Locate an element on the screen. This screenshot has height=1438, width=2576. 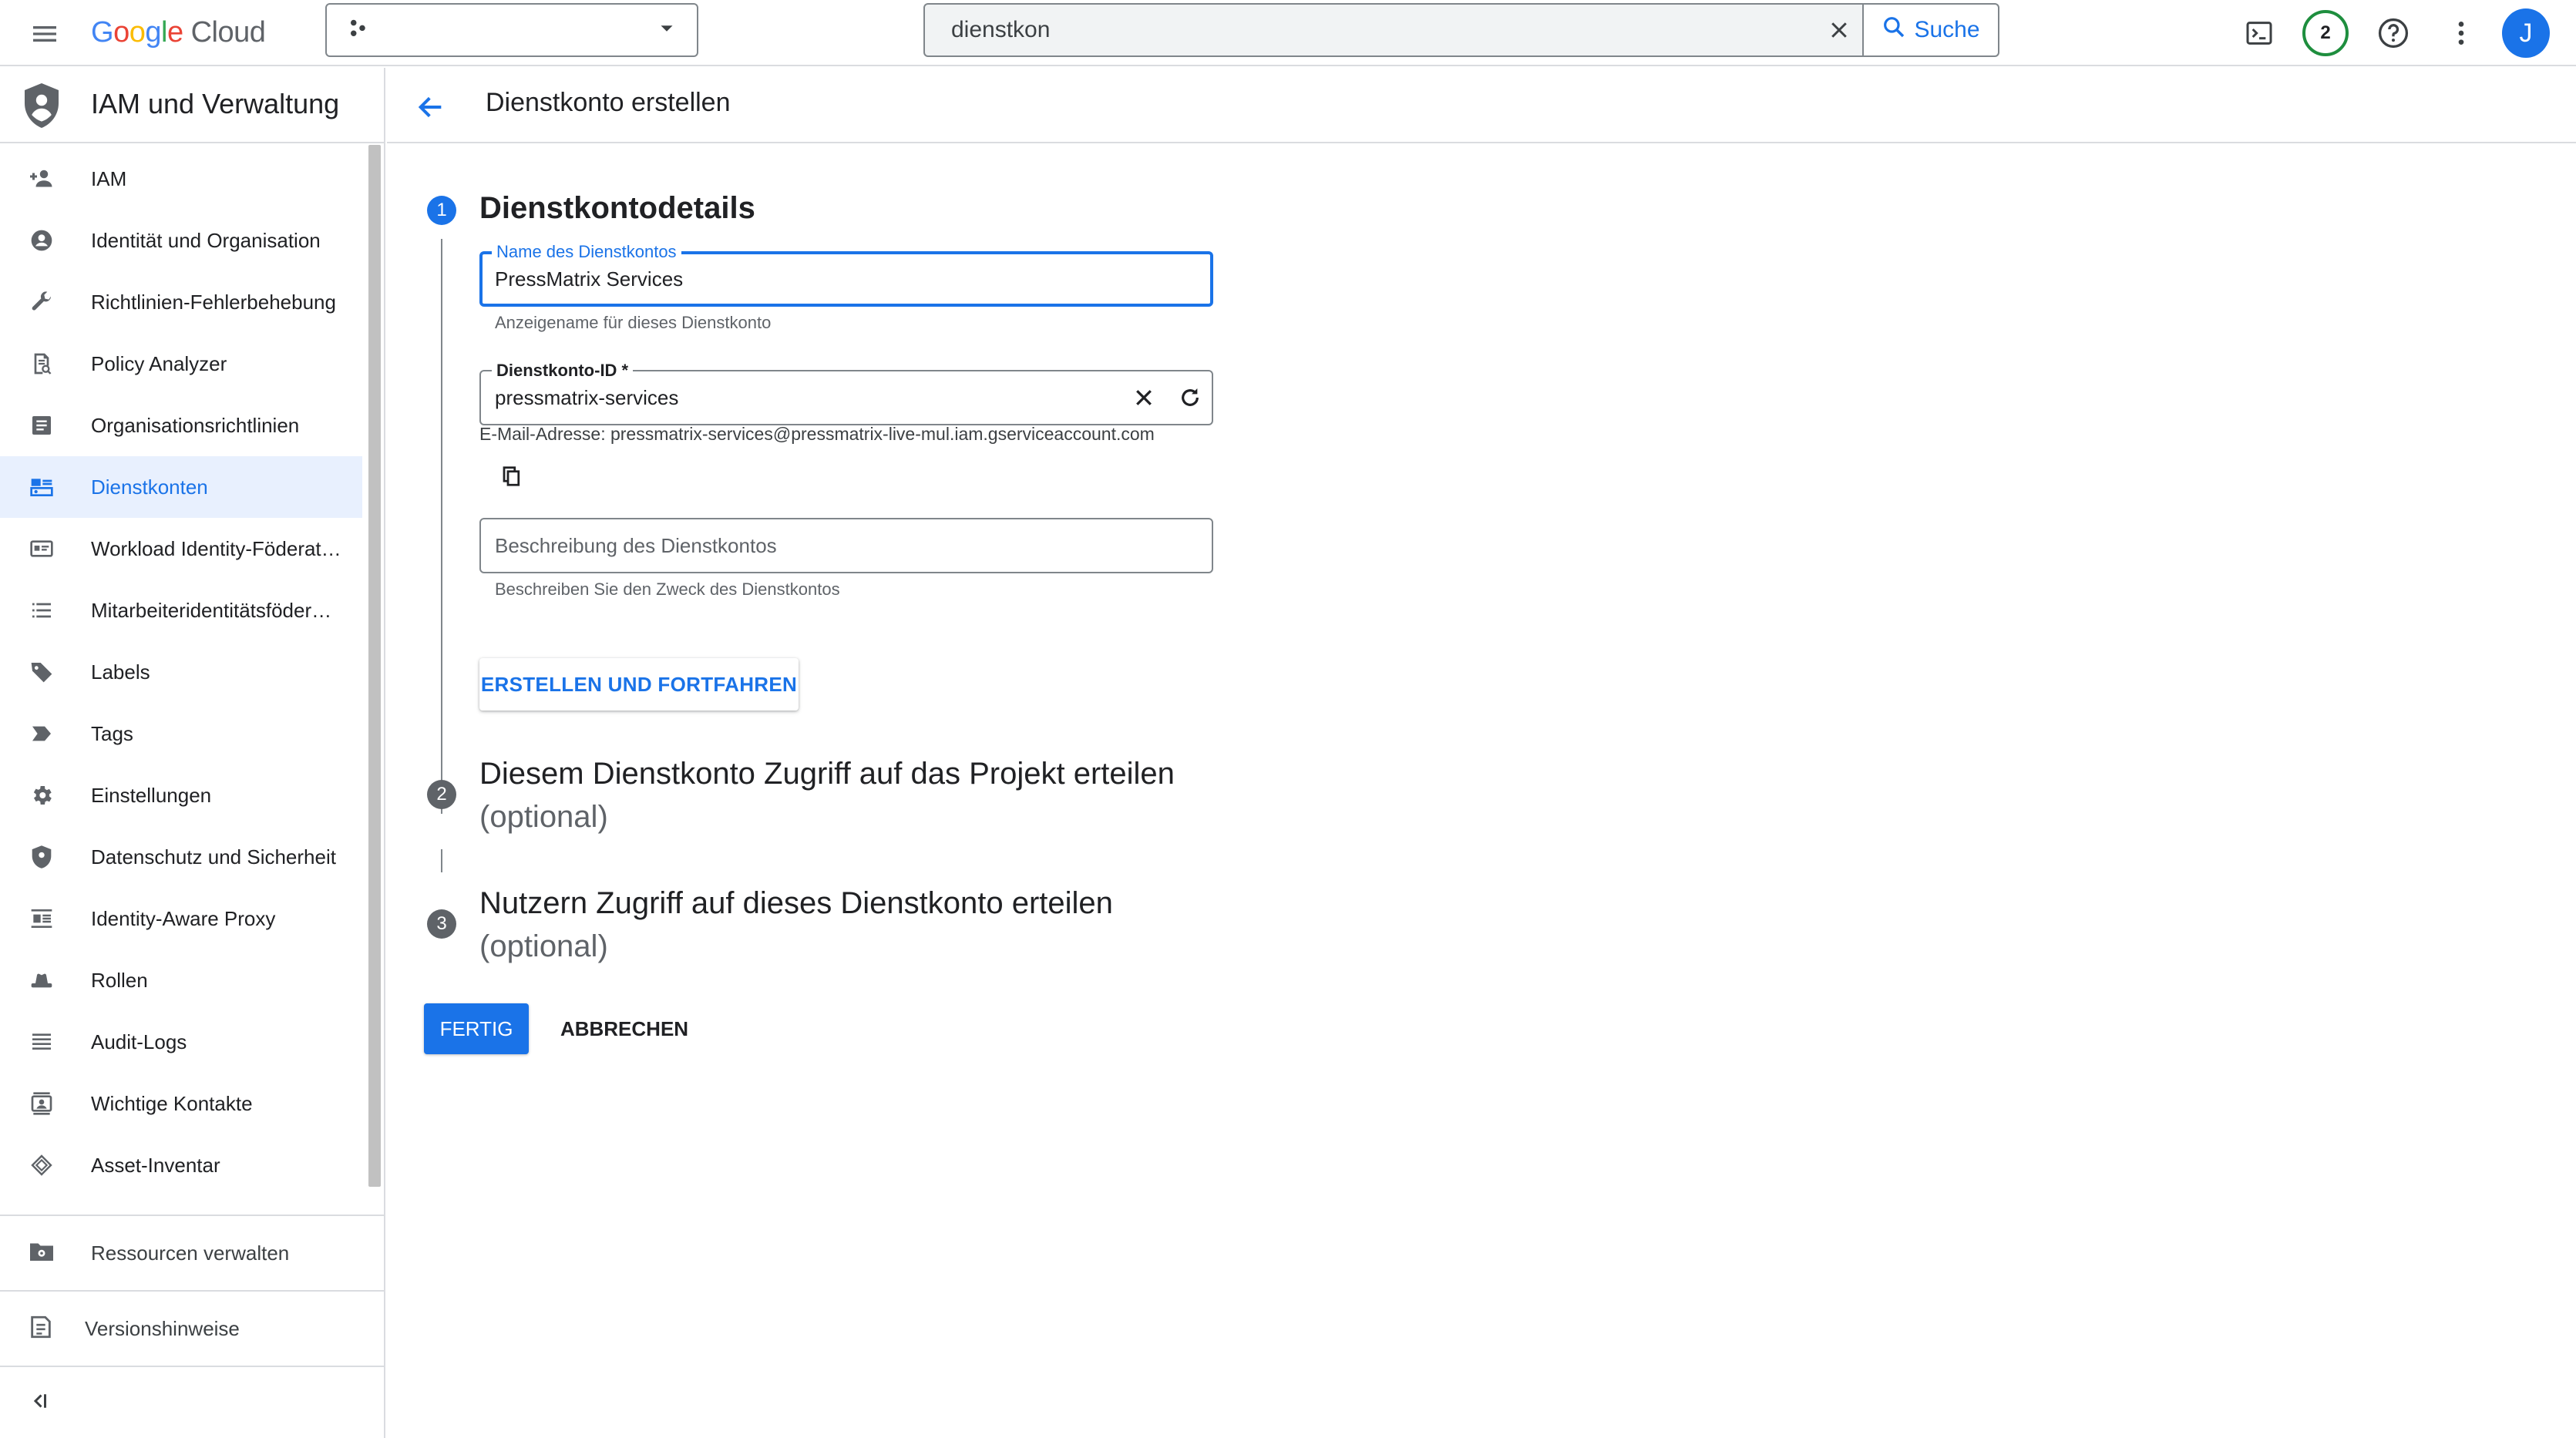
service-account-description-input is located at coordinates (803, 545).